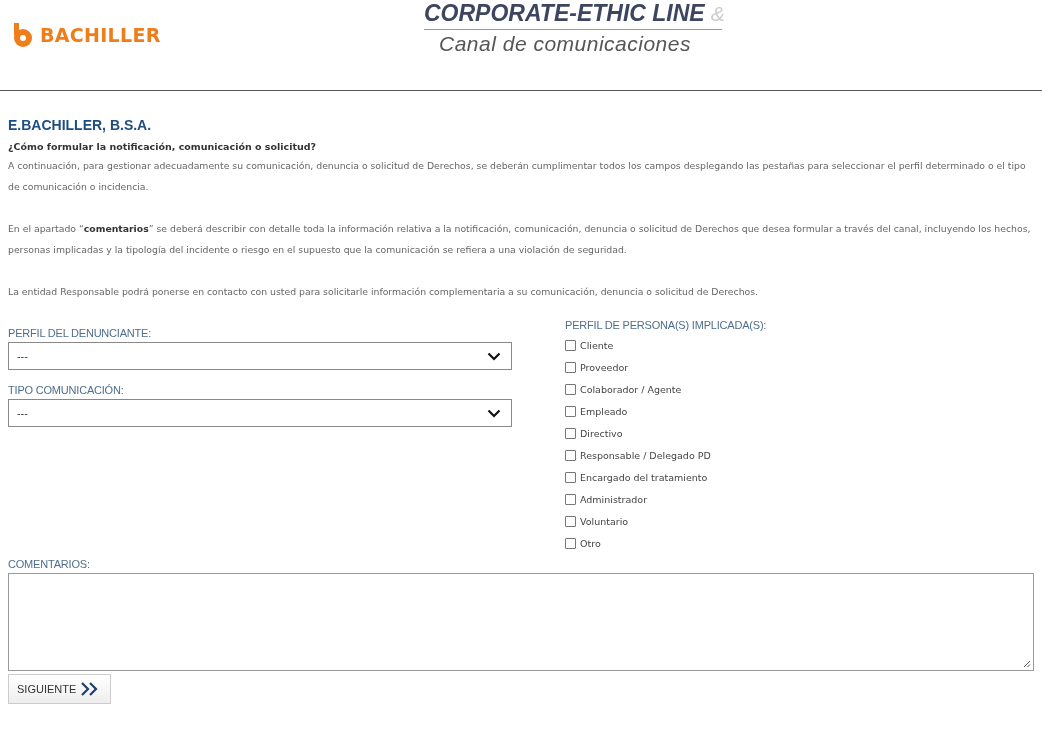 This screenshot has height=744, width=1042. I want to click on checkbox-label: Proveedor, so click(604, 367).